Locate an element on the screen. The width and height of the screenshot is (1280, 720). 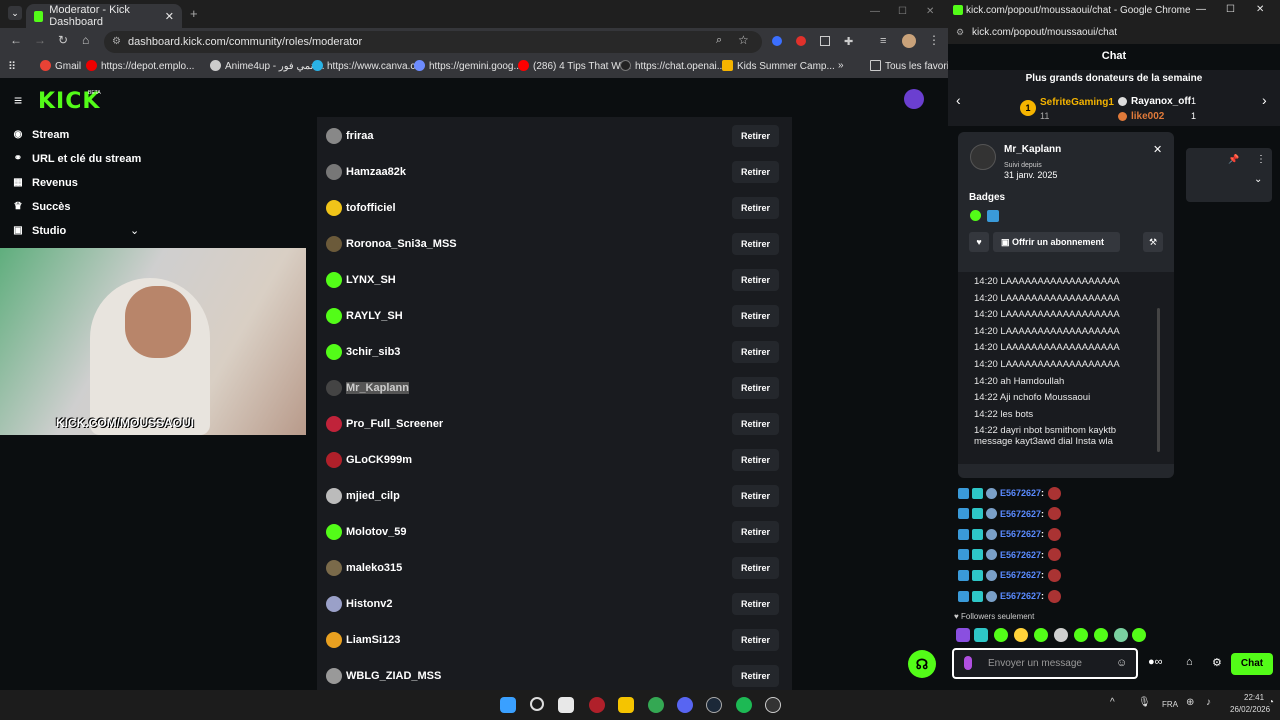
windows-start-icon is located at coordinates (508, 705).